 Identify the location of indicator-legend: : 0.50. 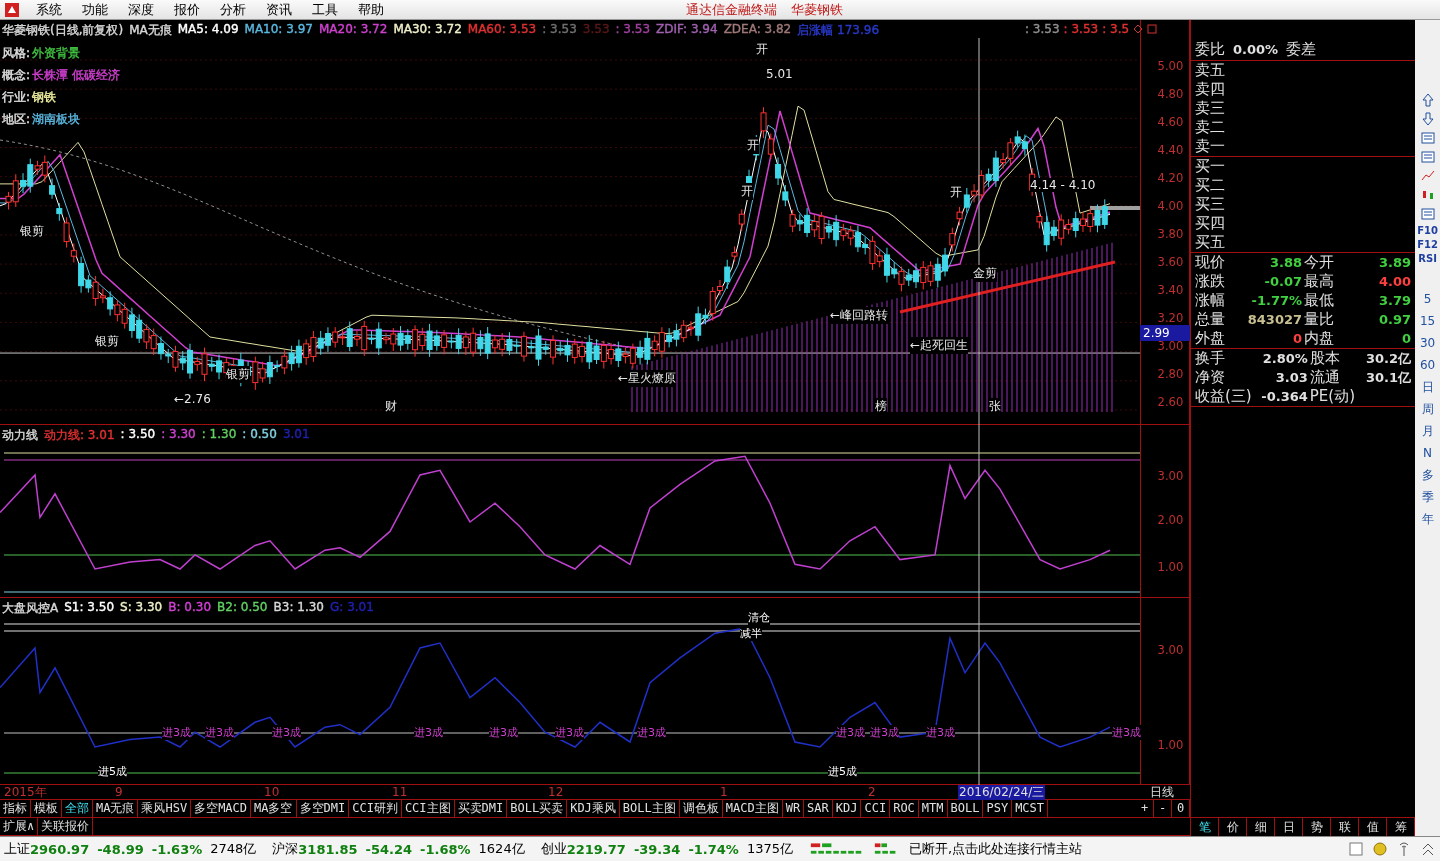
(259, 435).